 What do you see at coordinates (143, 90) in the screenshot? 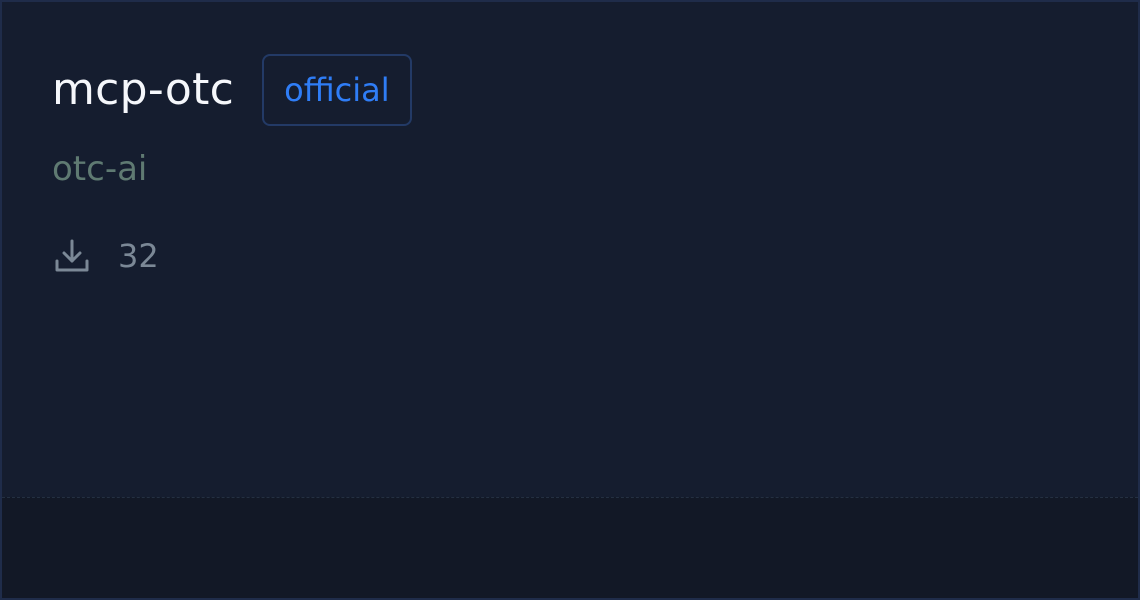
I see `package-title: mcp-otc` at bounding box center [143, 90].